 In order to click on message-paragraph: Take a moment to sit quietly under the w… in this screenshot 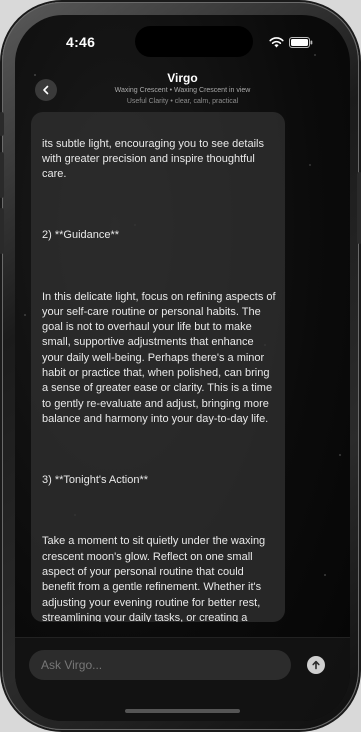, I will do `click(154, 578)`.